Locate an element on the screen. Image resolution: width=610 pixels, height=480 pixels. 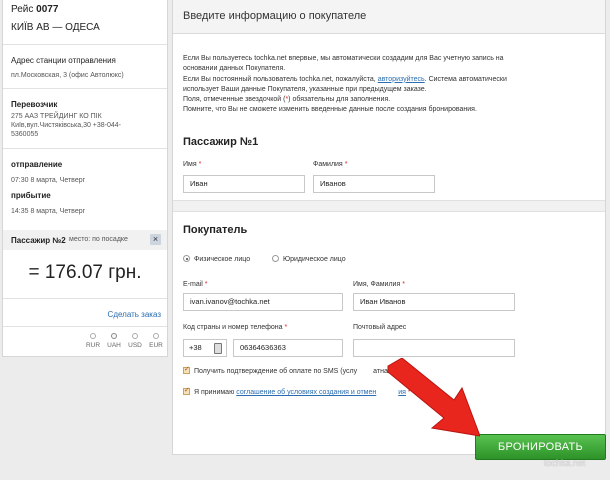
login-link: авторизуйтесь is located at coordinates (401, 79).